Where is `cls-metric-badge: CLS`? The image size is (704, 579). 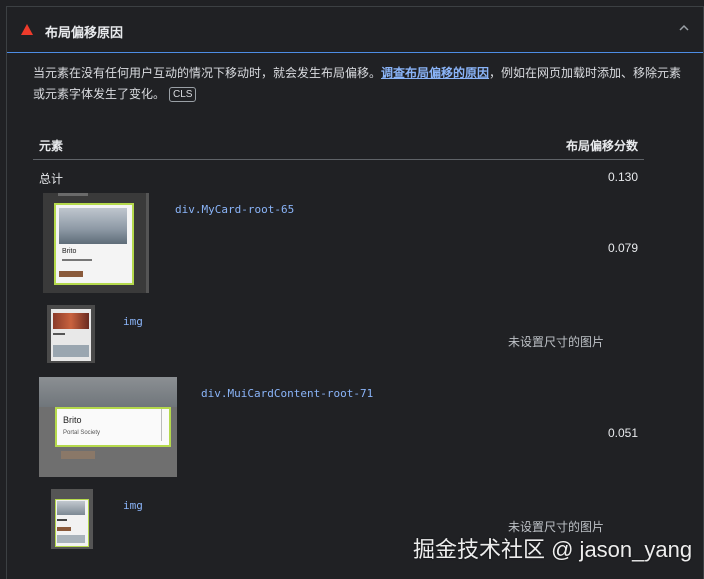 cls-metric-badge: CLS is located at coordinates (183, 94).